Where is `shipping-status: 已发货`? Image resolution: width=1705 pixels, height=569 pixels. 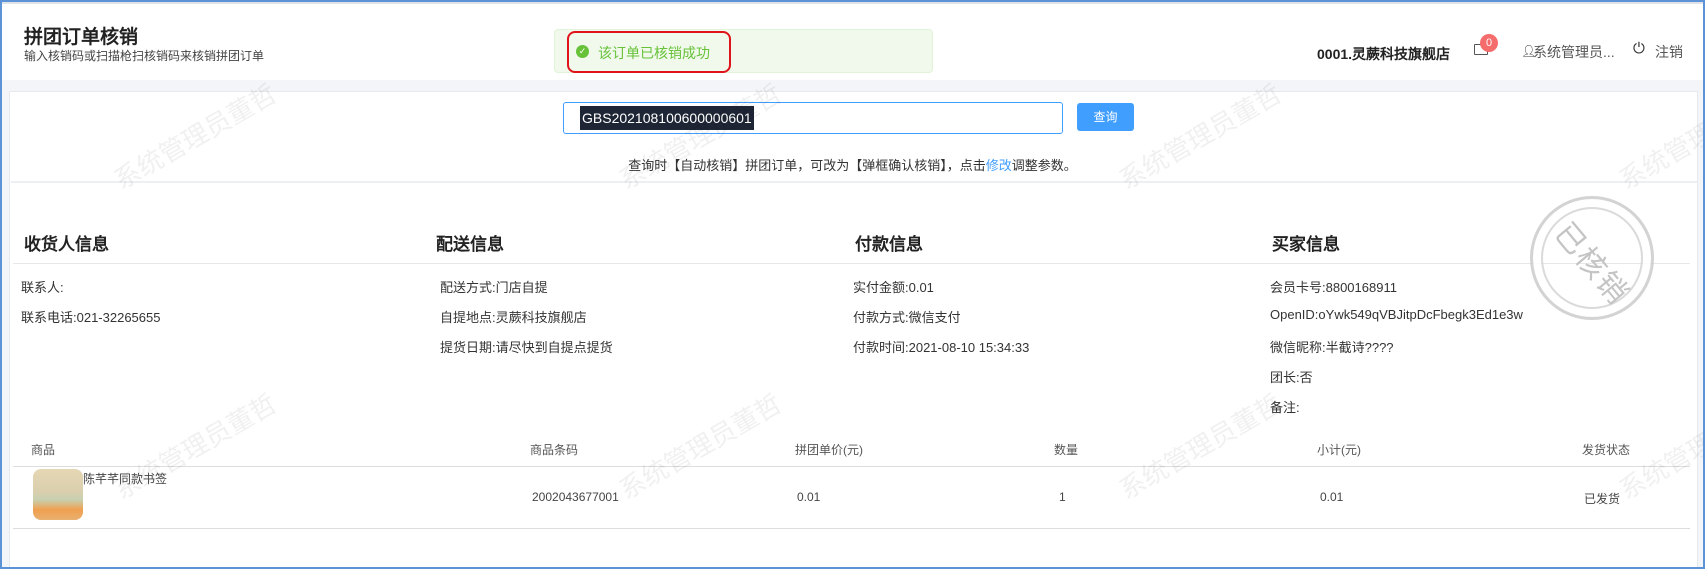 shipping-status: 已发货 is located at coordinates (1602, 499).